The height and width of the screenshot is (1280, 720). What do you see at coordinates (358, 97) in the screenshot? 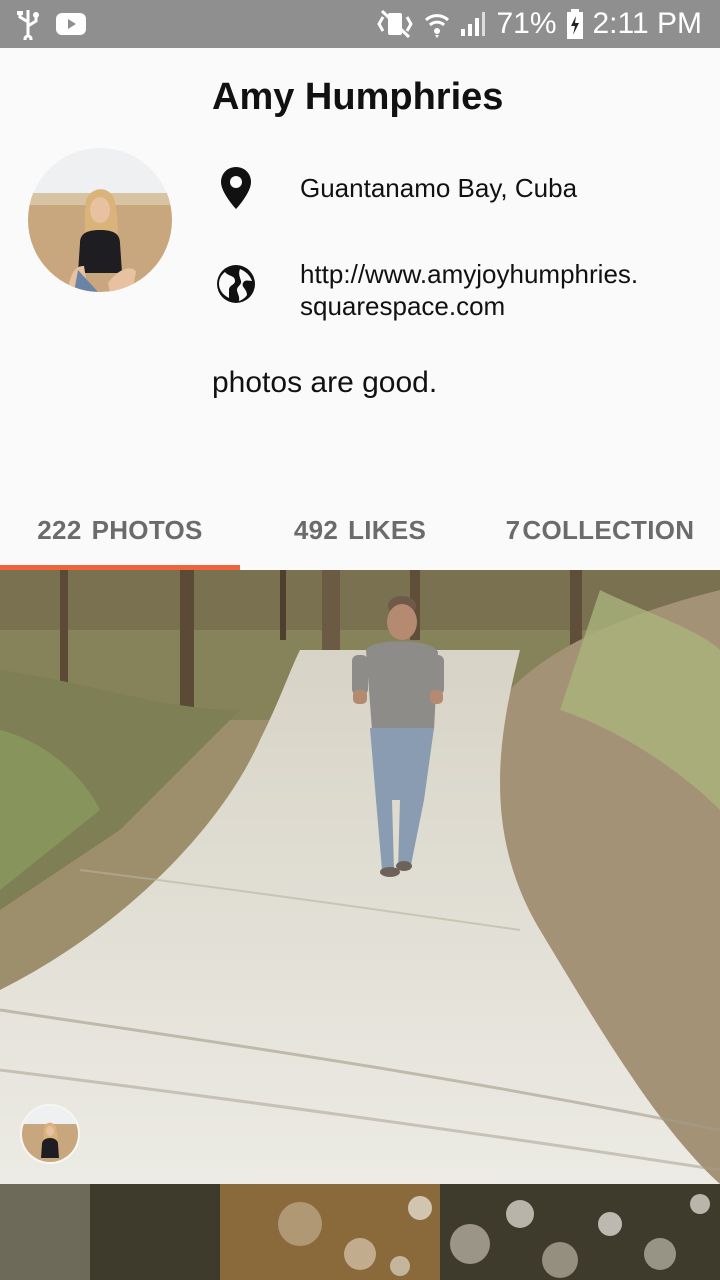
I see `profile-name: Amy Humphries` at bounding box center [358, 97].